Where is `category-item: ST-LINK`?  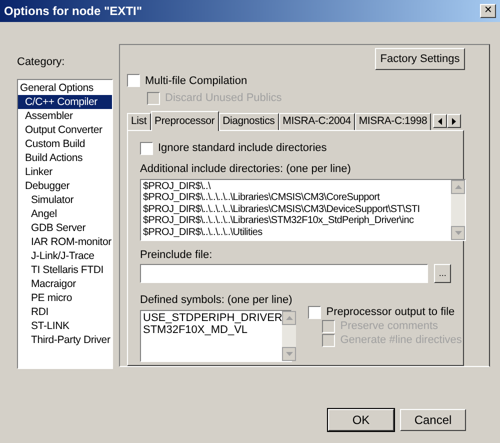
category-item: ST-LINK is located at coordinates (65, 325).